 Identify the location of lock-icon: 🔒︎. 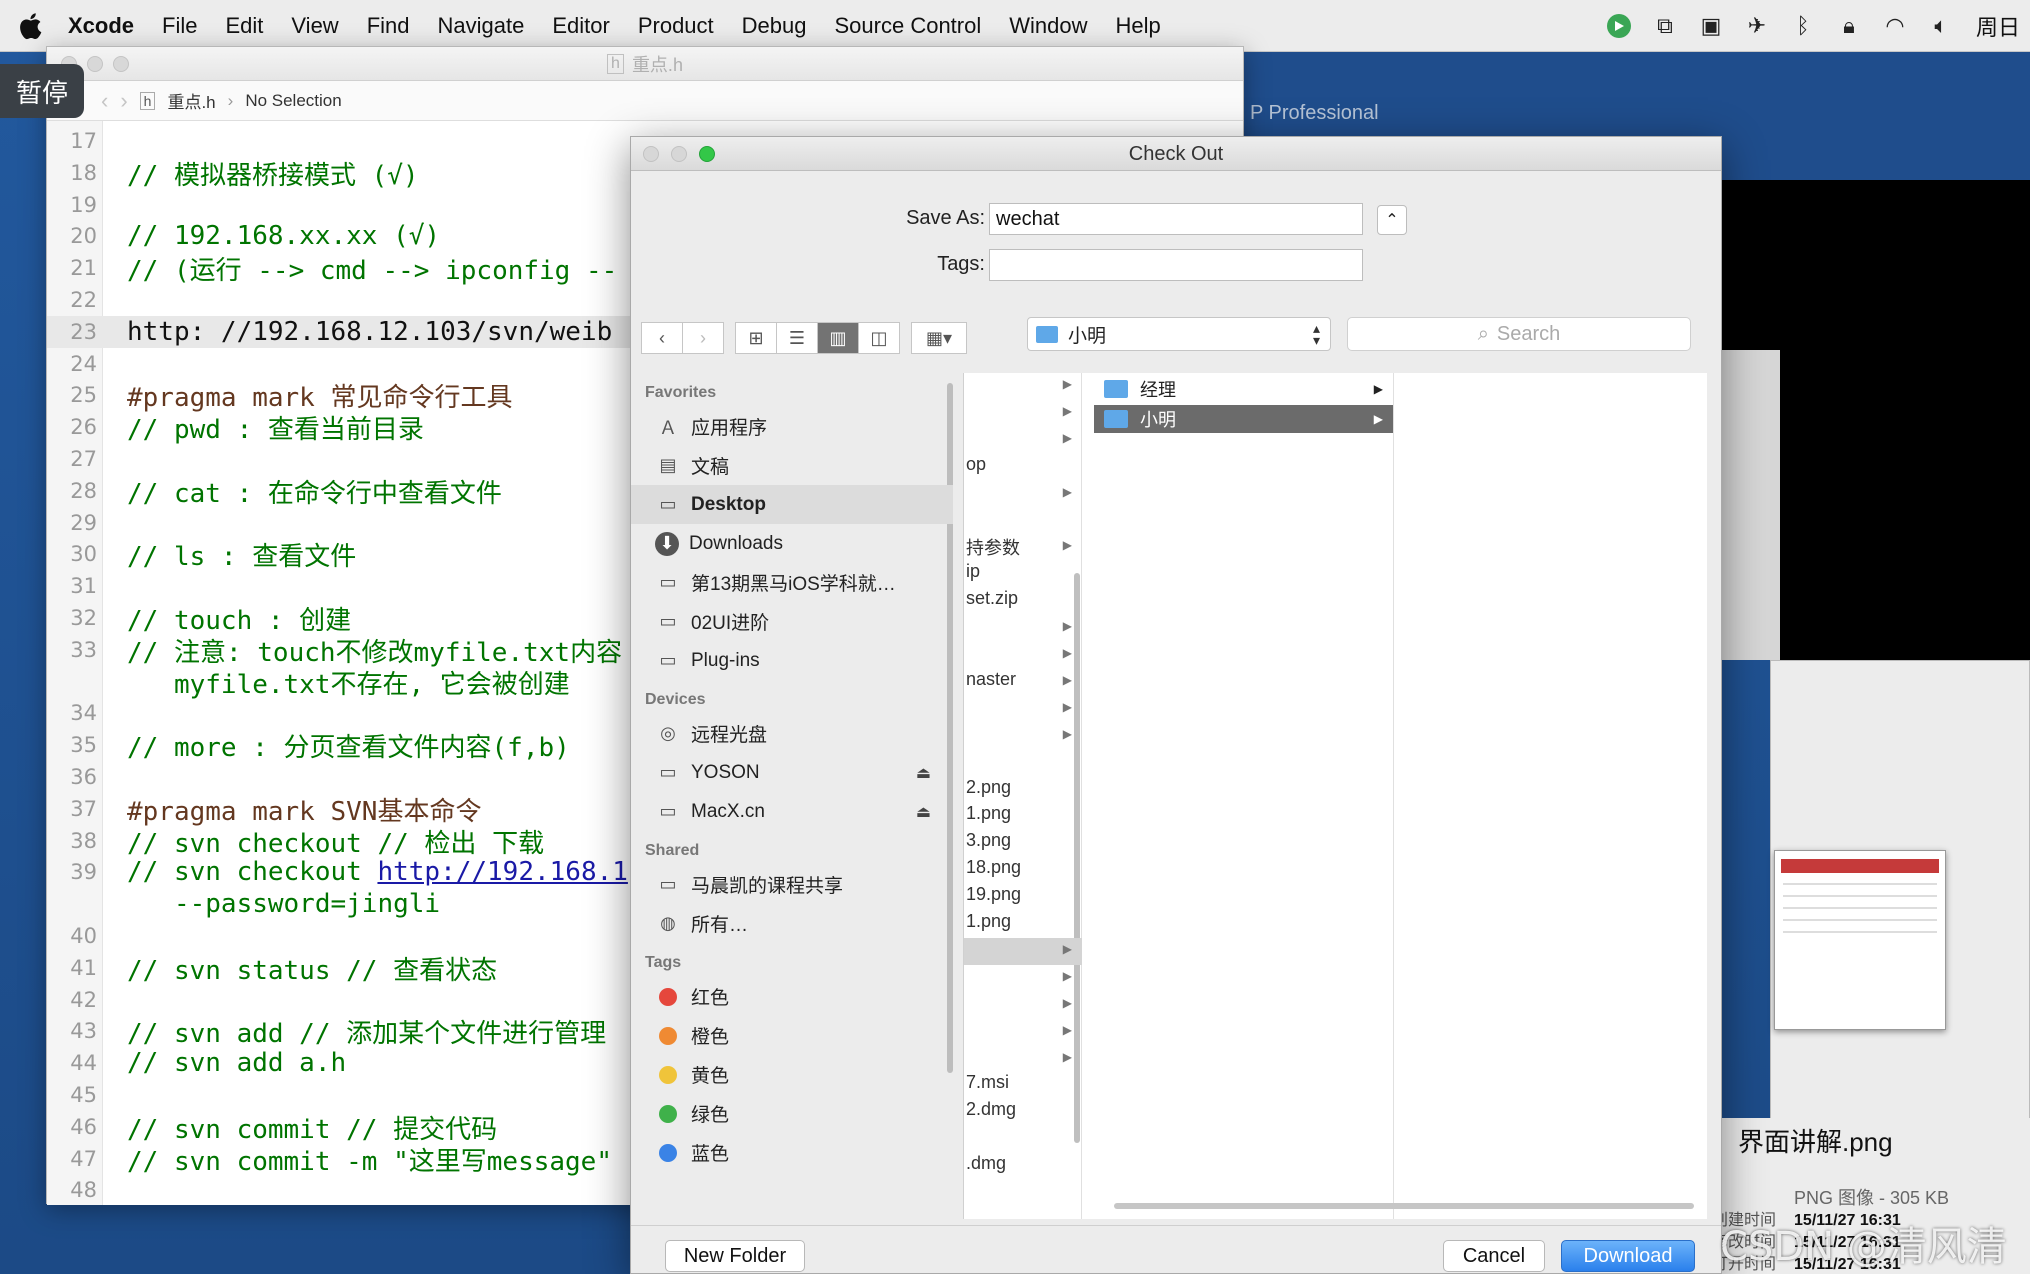
(1849, 26).